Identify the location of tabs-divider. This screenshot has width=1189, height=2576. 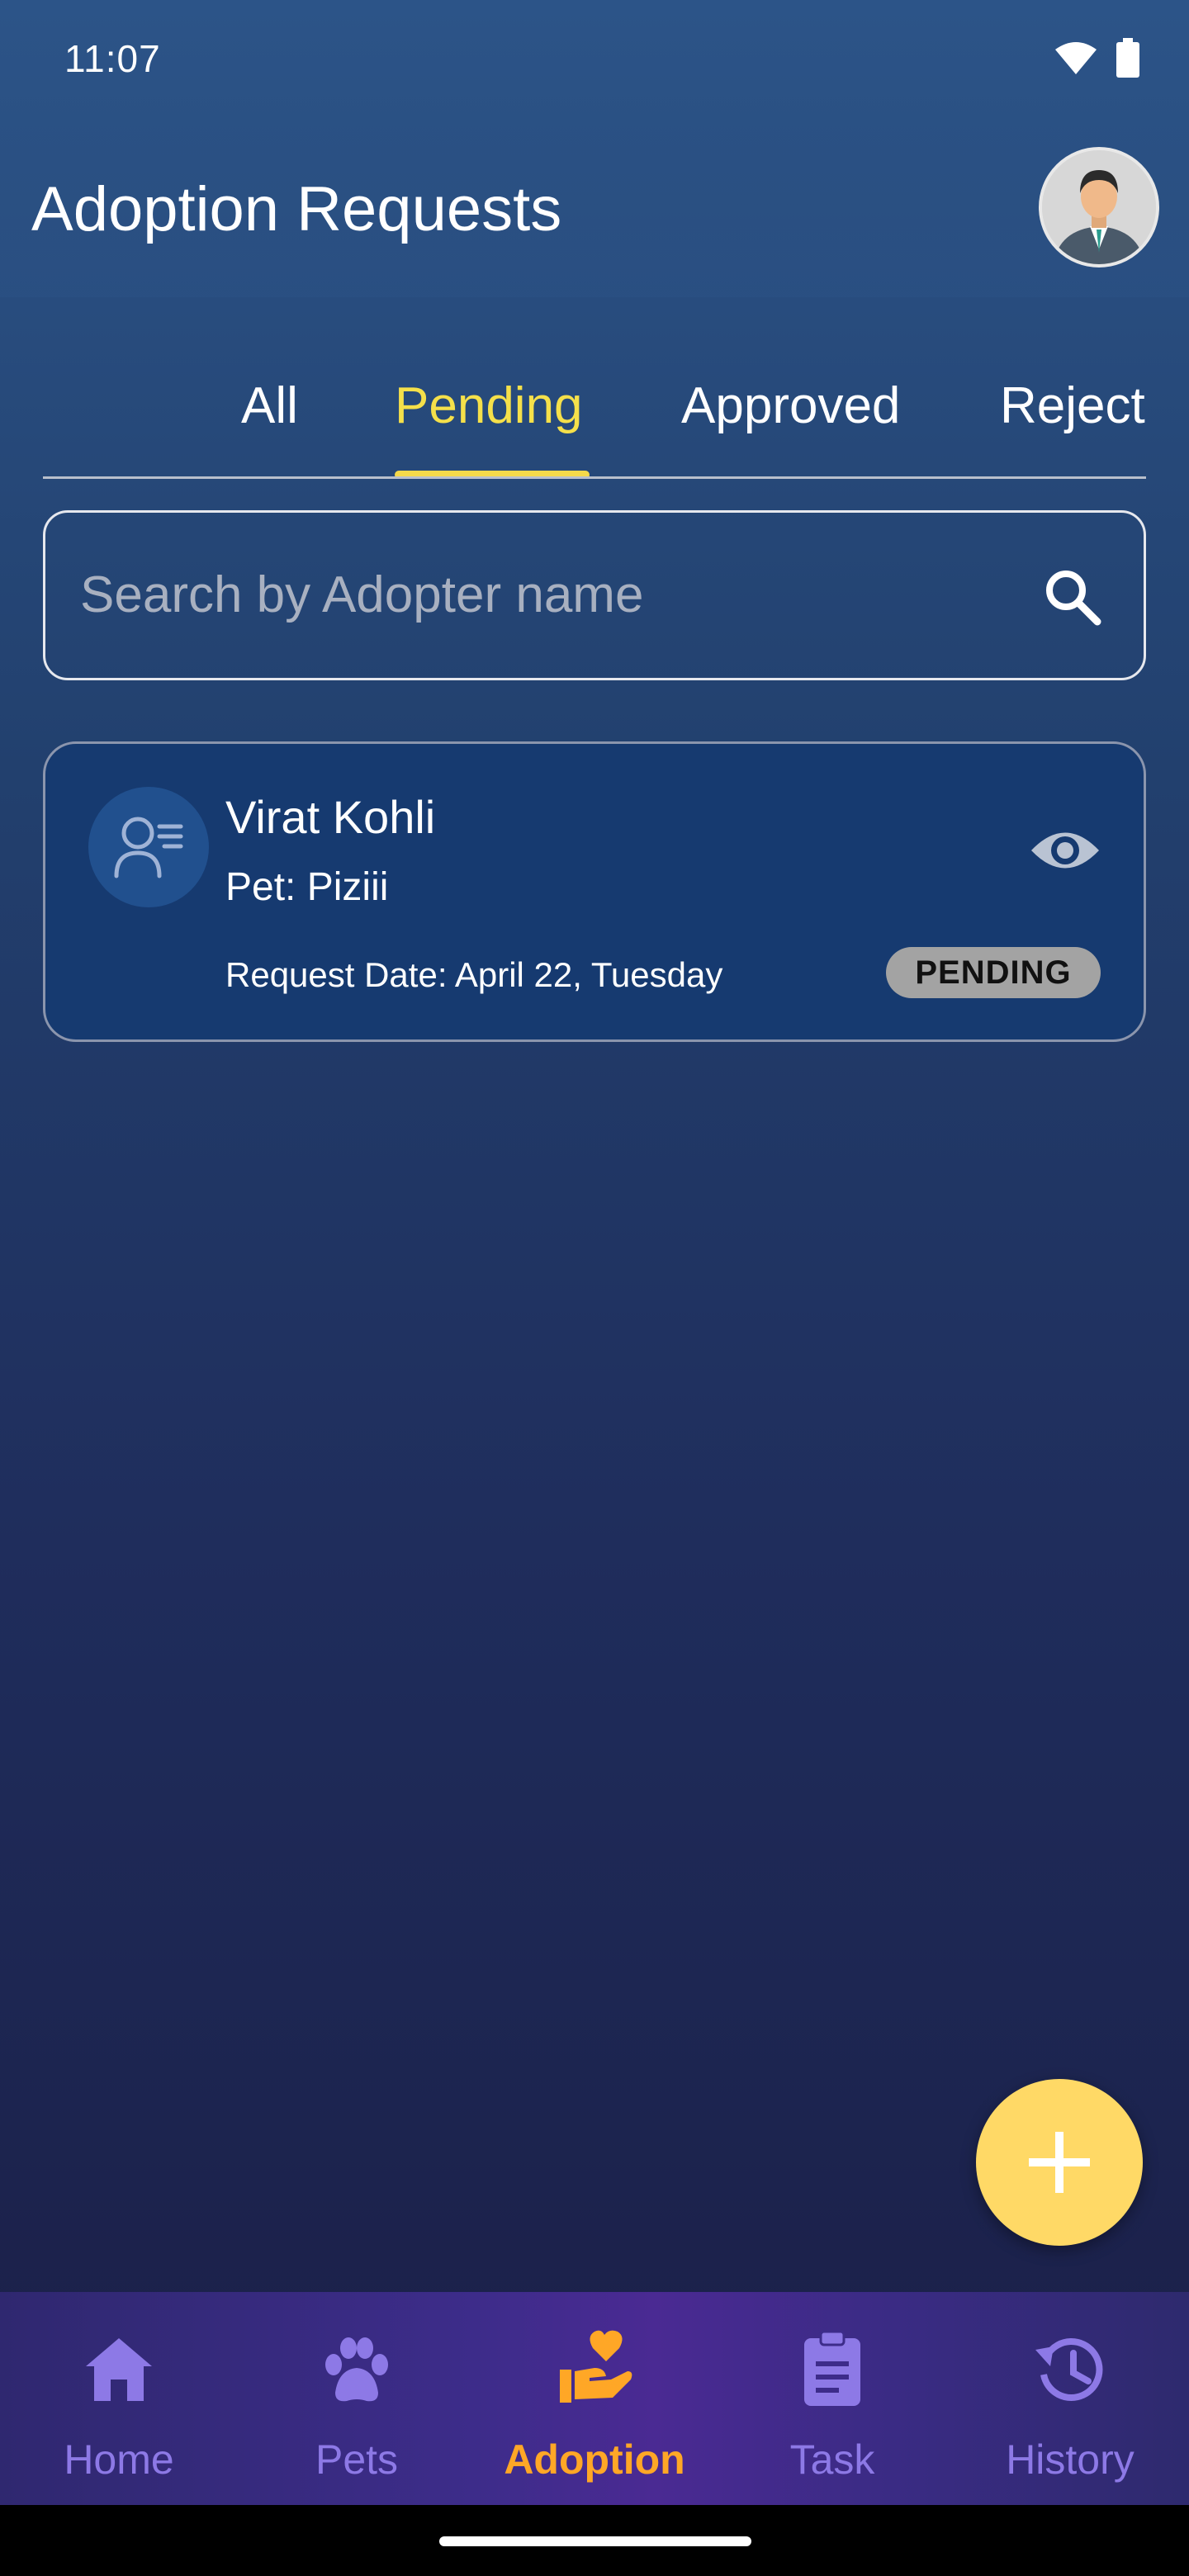
(594, 477).